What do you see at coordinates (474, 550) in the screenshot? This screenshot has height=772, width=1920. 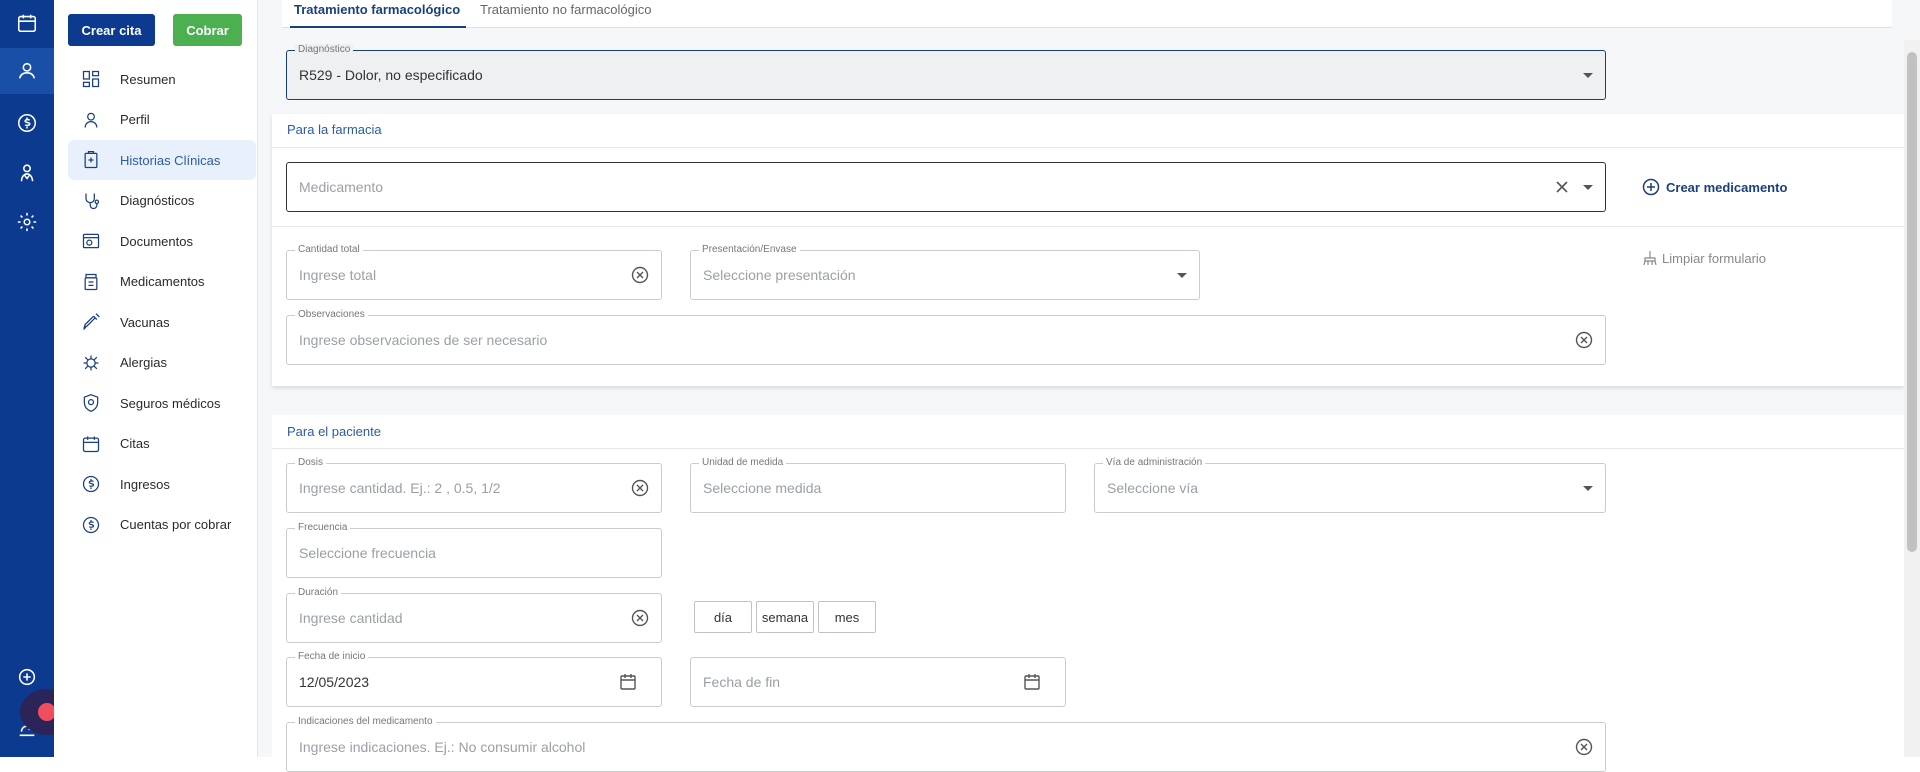 I see `frequency-select: Frecuencia Seleccione frecuencia` at bounding box center [474, 550].